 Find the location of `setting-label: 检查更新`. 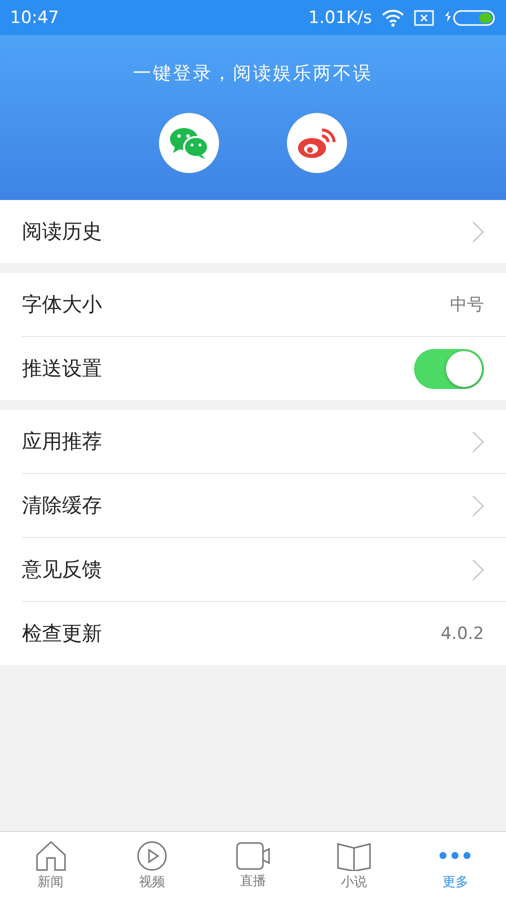

setting-label: 检查更新 is located at coordinates (62, 633).